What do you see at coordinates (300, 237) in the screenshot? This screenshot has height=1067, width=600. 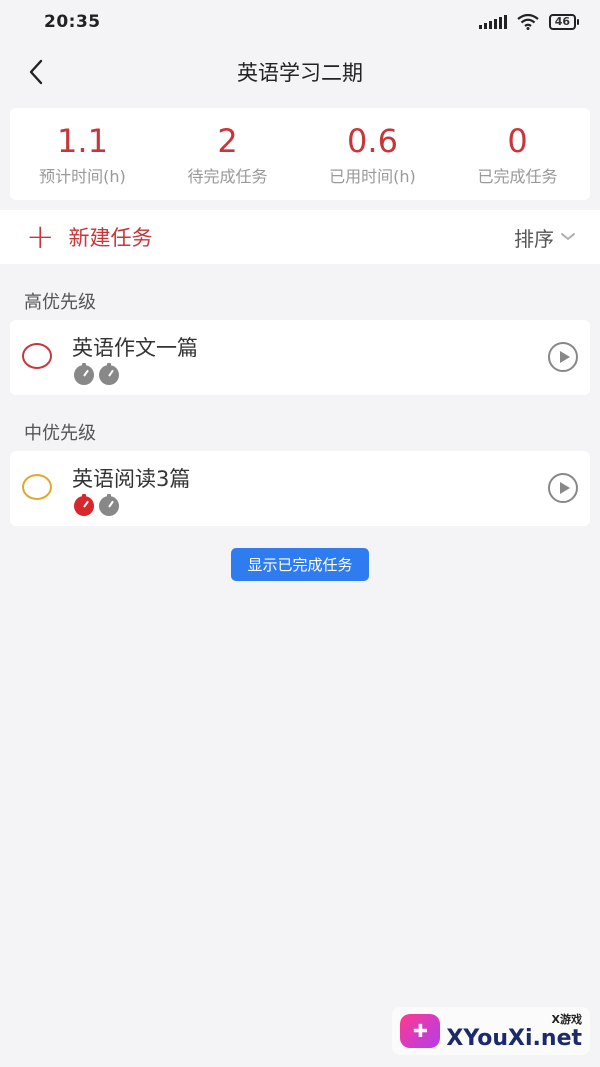 I see `task-toolbar: + 新建任务 排序` at bounding box center [300, 237].